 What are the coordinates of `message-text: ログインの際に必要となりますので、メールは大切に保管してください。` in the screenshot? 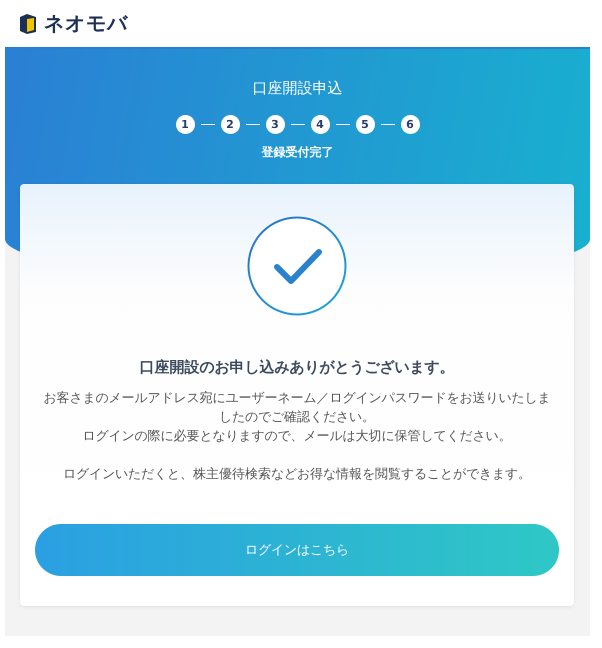 It's located at (297, 437).